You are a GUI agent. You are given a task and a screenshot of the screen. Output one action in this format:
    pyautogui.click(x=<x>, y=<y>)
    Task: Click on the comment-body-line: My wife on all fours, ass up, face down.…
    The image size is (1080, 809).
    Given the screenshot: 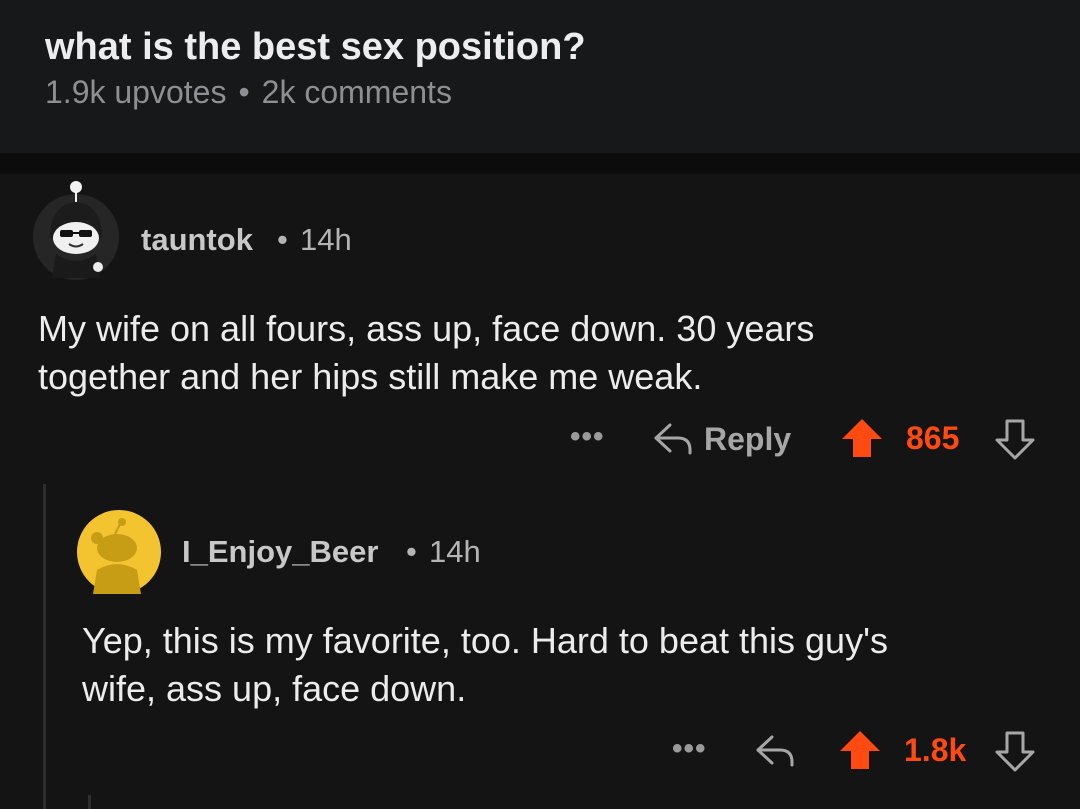 What is the action you would take?
    pyautogui.click(x=426, y=328)
    